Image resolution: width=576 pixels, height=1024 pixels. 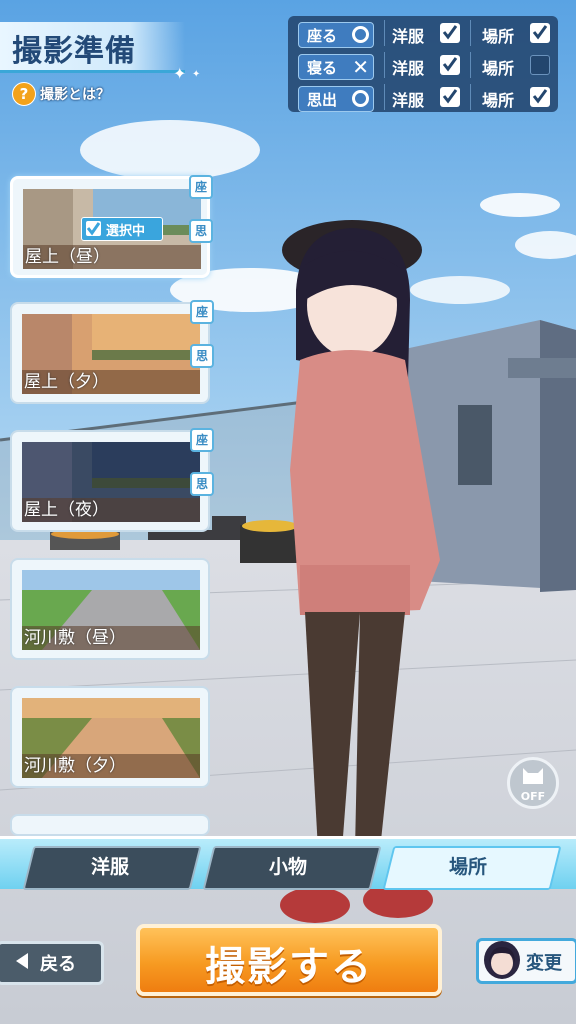 I want to click on tab-accessories-label: 小物, so click(x=287, y=867).